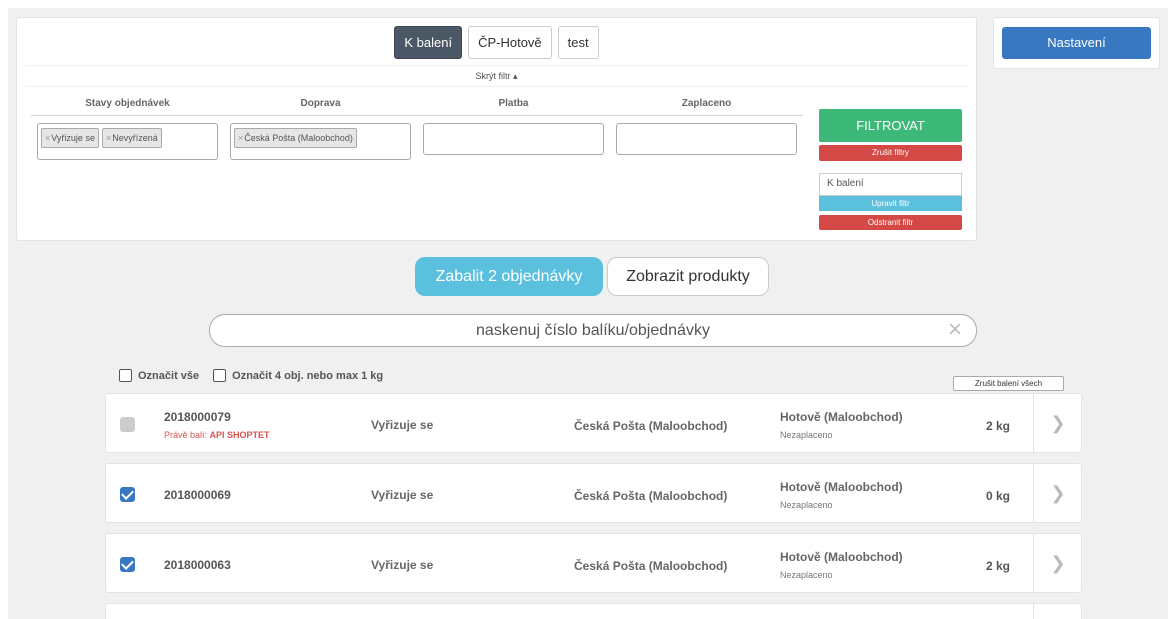 Image resolution: width=1168 pixels, height=619 pixels. I want to click on select-all-label: Označit vše, so click(168, 376).